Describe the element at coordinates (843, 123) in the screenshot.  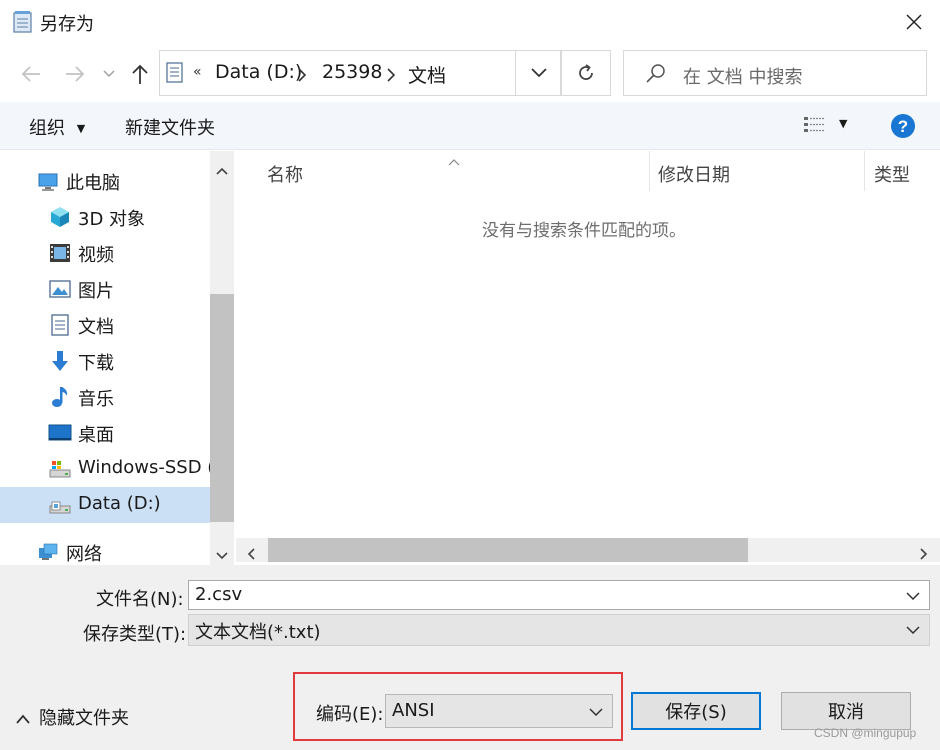
I see `view-dropdown-icon: ▼` at that location.